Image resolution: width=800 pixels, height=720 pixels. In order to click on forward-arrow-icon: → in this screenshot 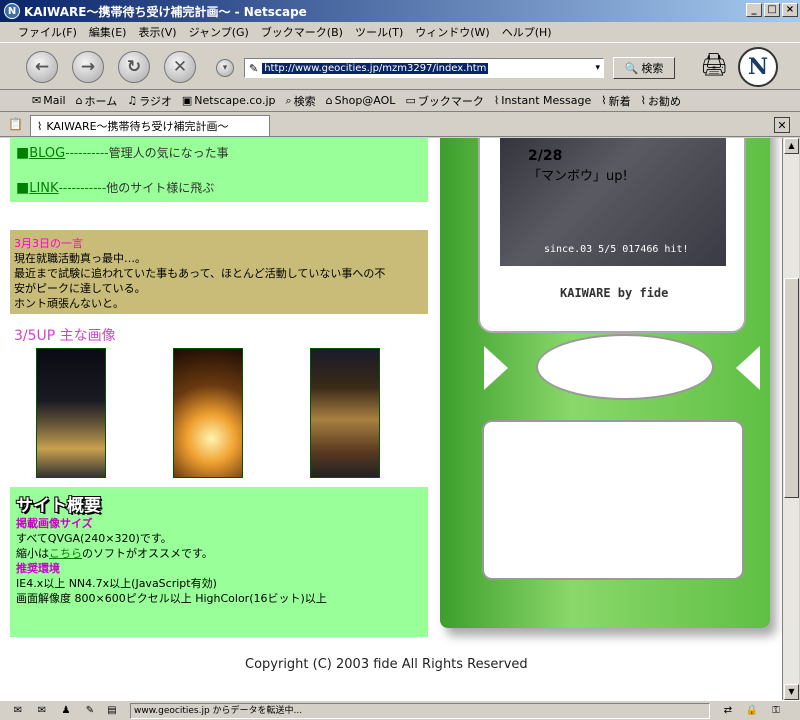, I will do `click(88, 67)`.